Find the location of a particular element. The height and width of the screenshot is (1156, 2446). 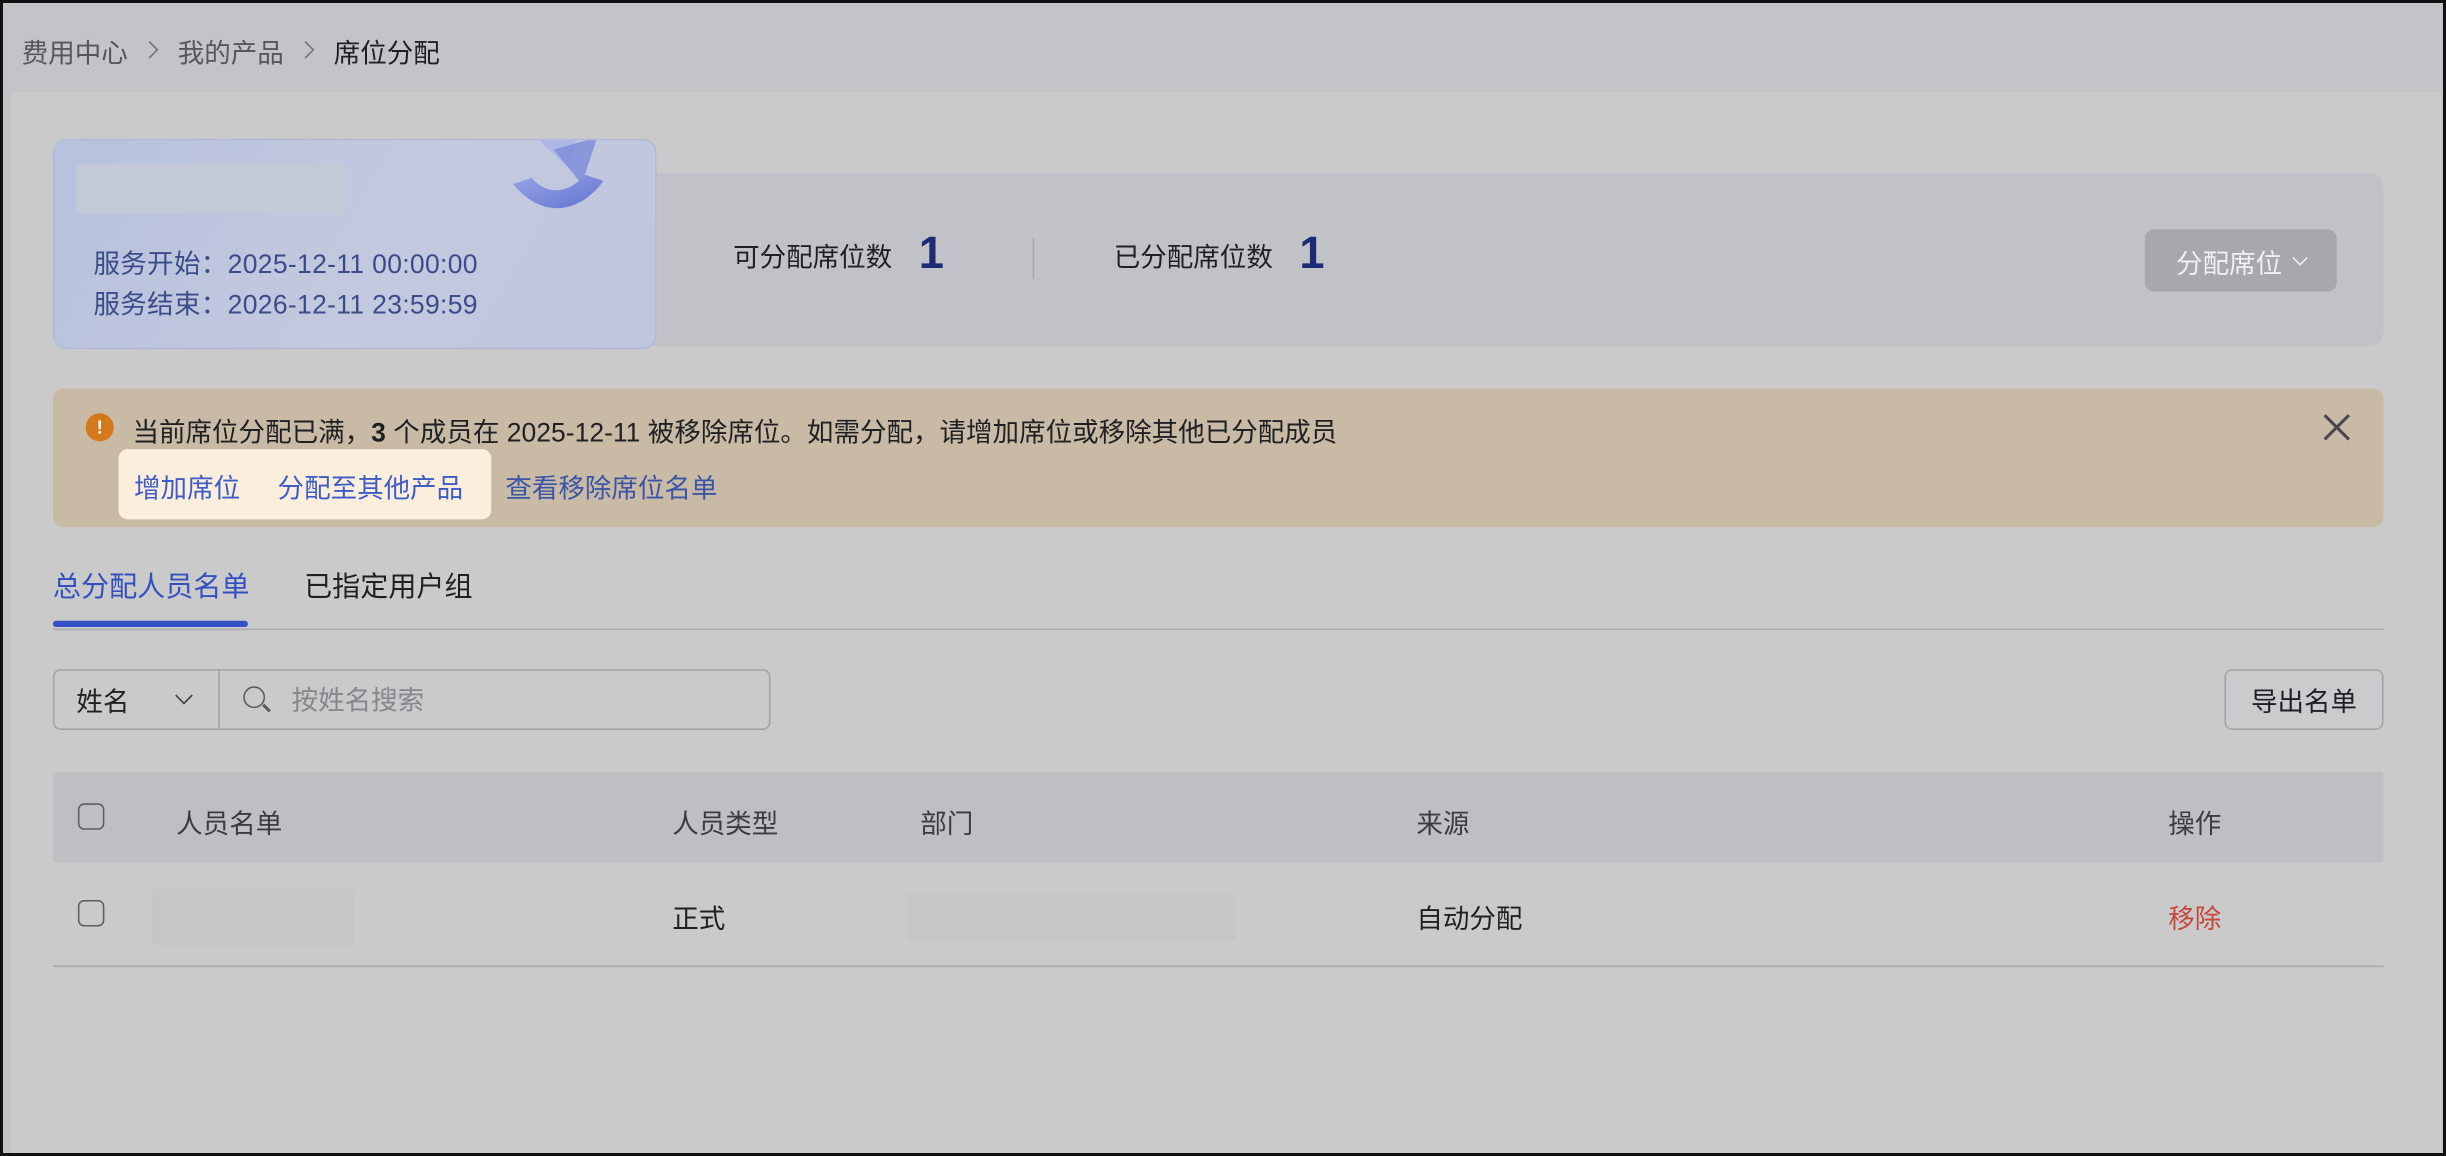

close-icon is located at coordinates (2336, 427).